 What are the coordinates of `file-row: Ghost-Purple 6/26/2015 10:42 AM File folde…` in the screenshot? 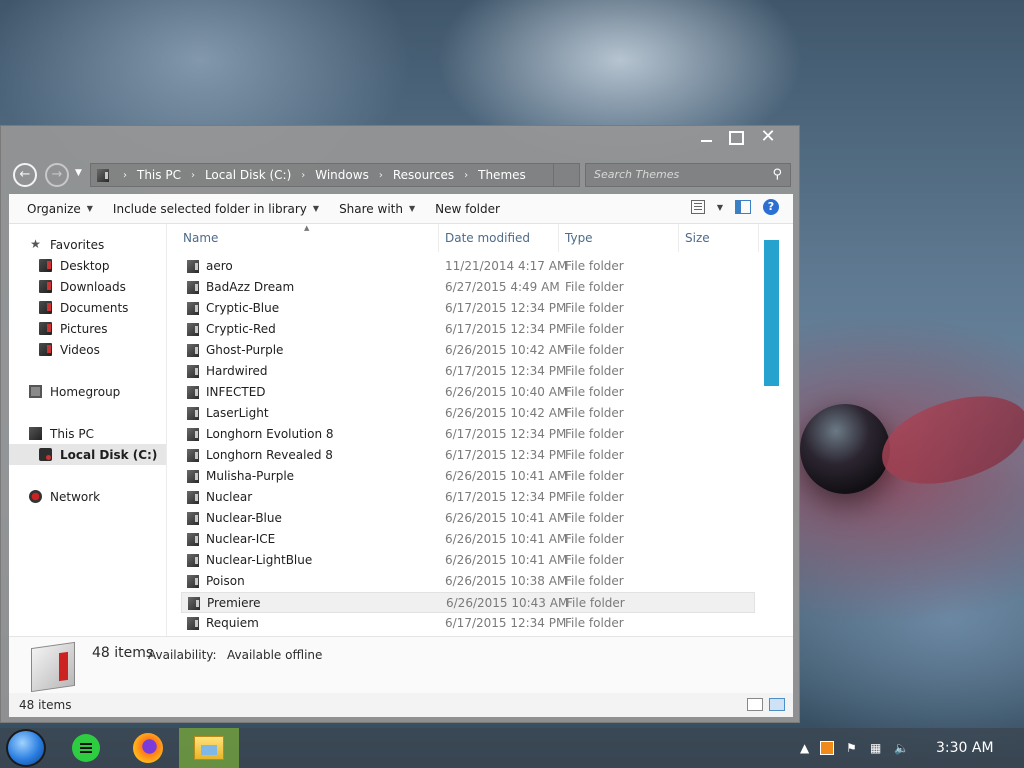 It's located at (467, 350).